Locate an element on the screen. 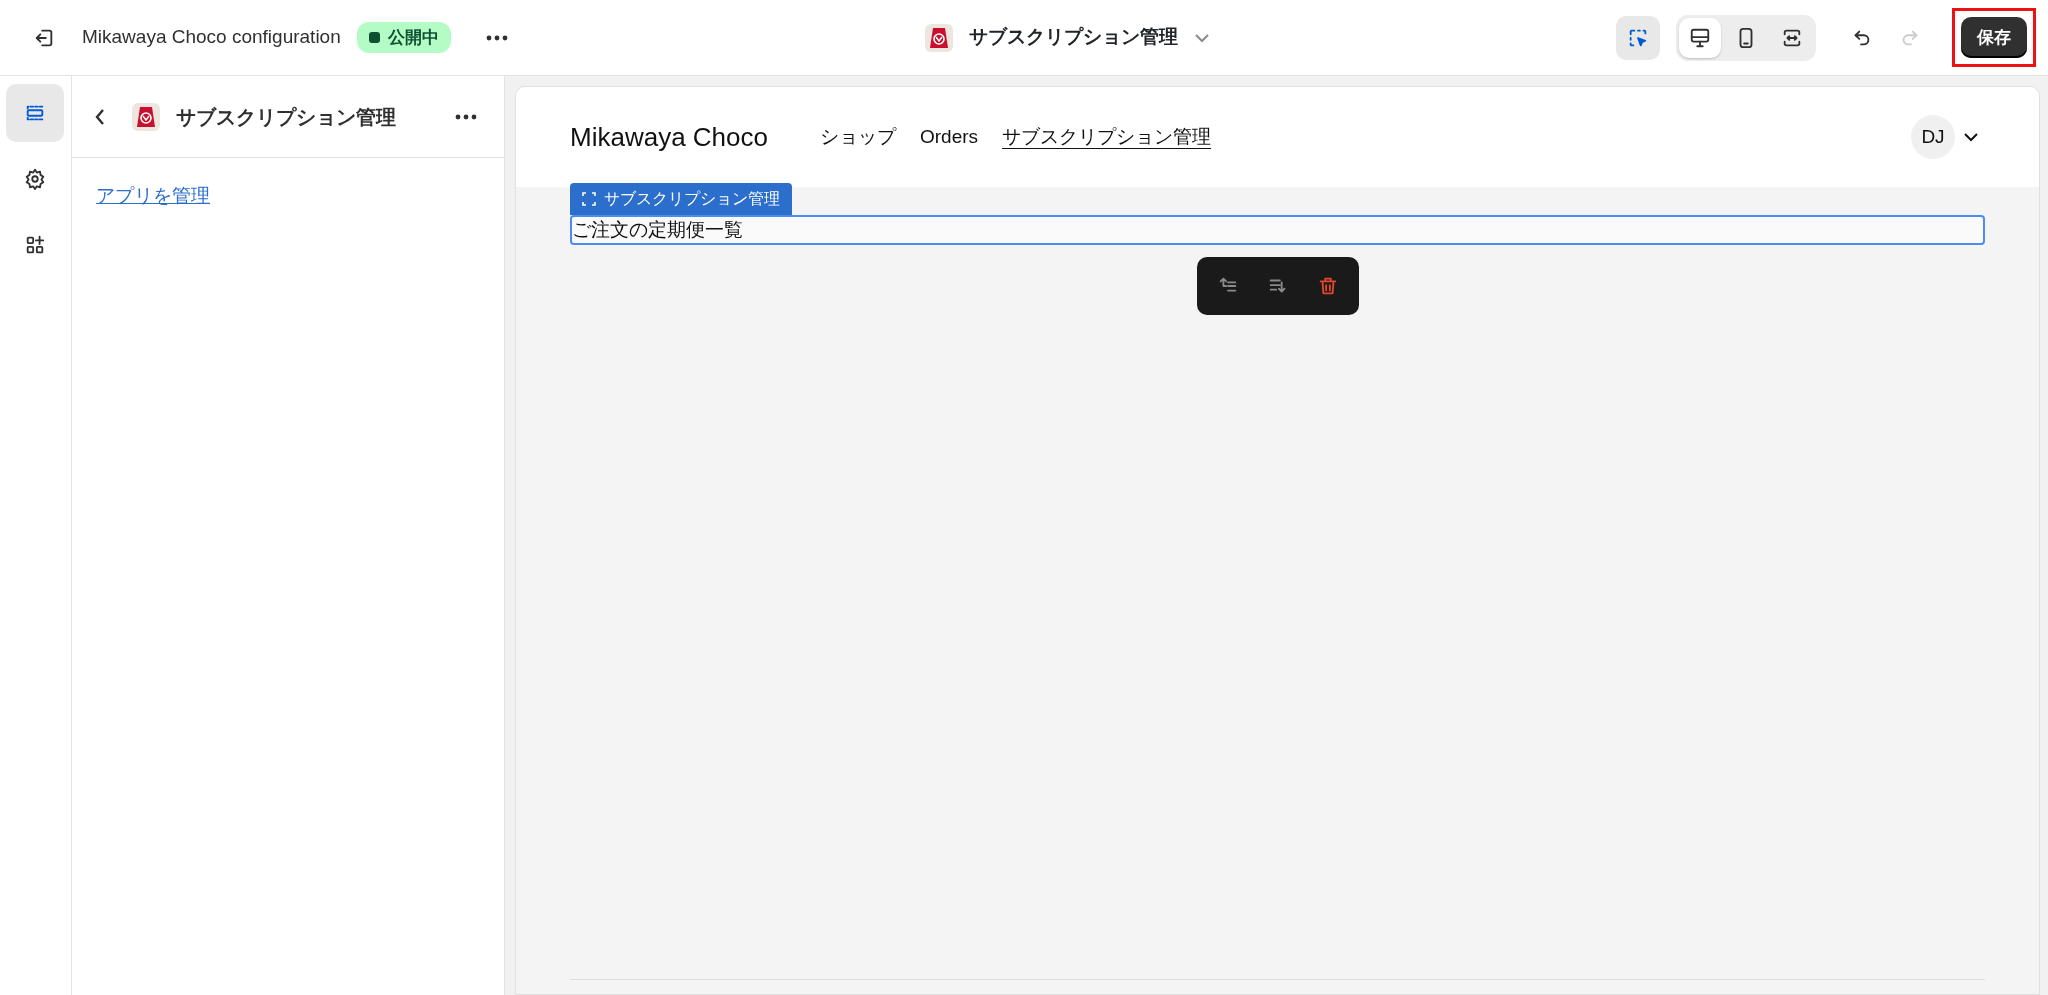 This screenshot has height=995, width=2048. nav-link: ショップ is located at coordinates (858, 137).